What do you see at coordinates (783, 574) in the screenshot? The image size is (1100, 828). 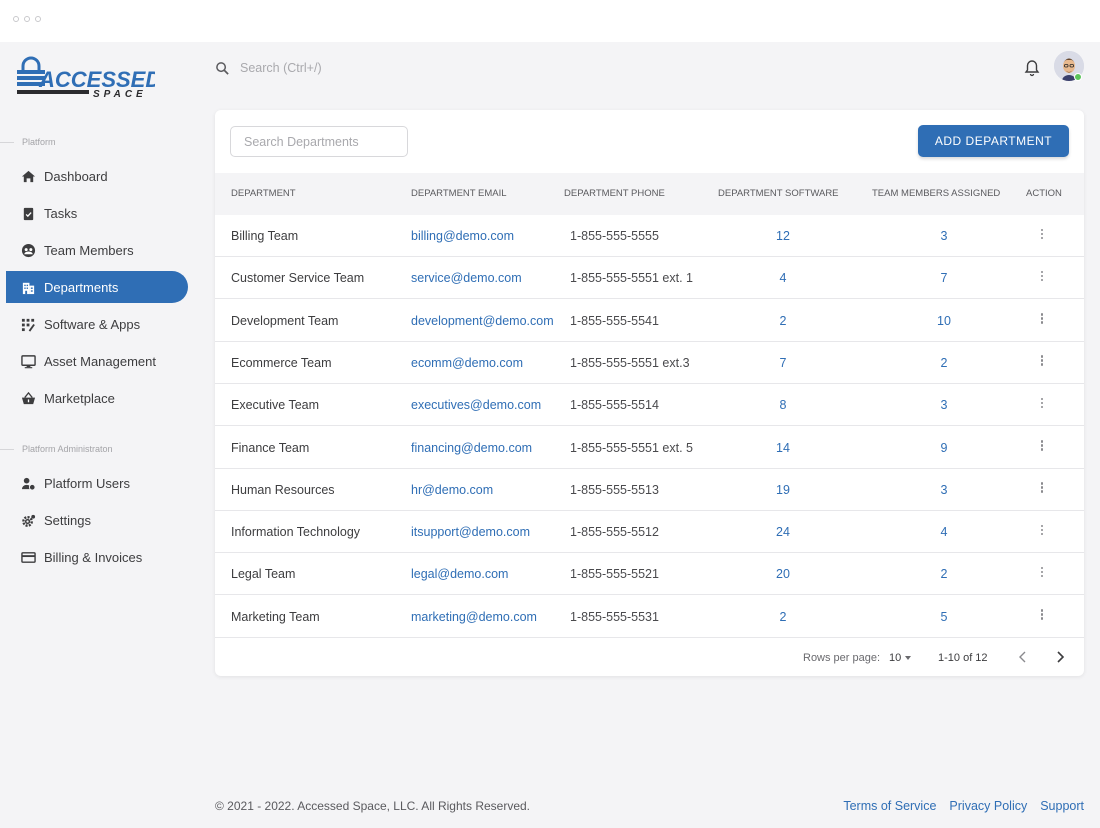 I see `software-count-link: 20` at bounding box center [783, 574].